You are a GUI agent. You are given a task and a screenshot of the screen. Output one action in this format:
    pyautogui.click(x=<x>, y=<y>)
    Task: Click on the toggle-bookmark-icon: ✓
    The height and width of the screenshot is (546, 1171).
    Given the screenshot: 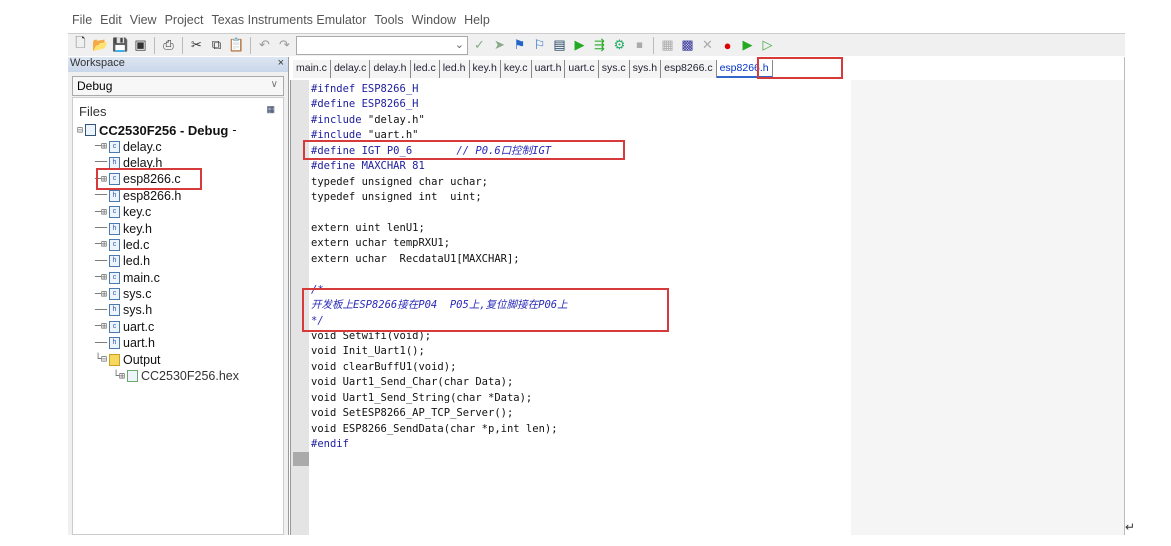 What is the action you would take?
    pyautogui.click(x=479, y=45)
    